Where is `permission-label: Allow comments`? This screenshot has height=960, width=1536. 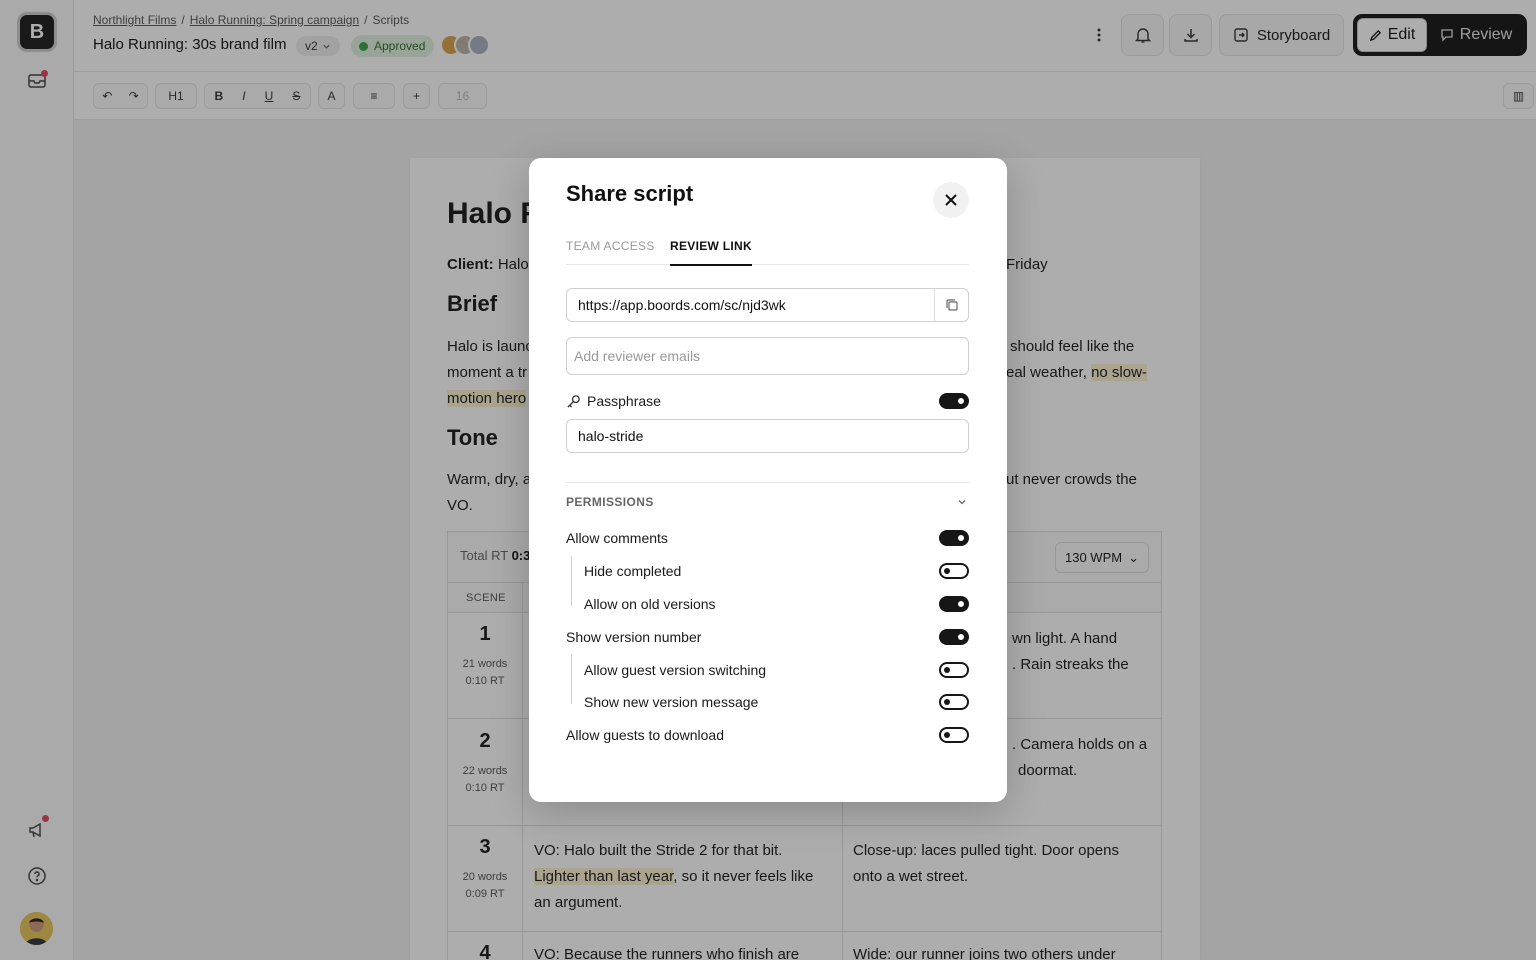
permission-label: Allow comments is located at coordinates (617, 538).